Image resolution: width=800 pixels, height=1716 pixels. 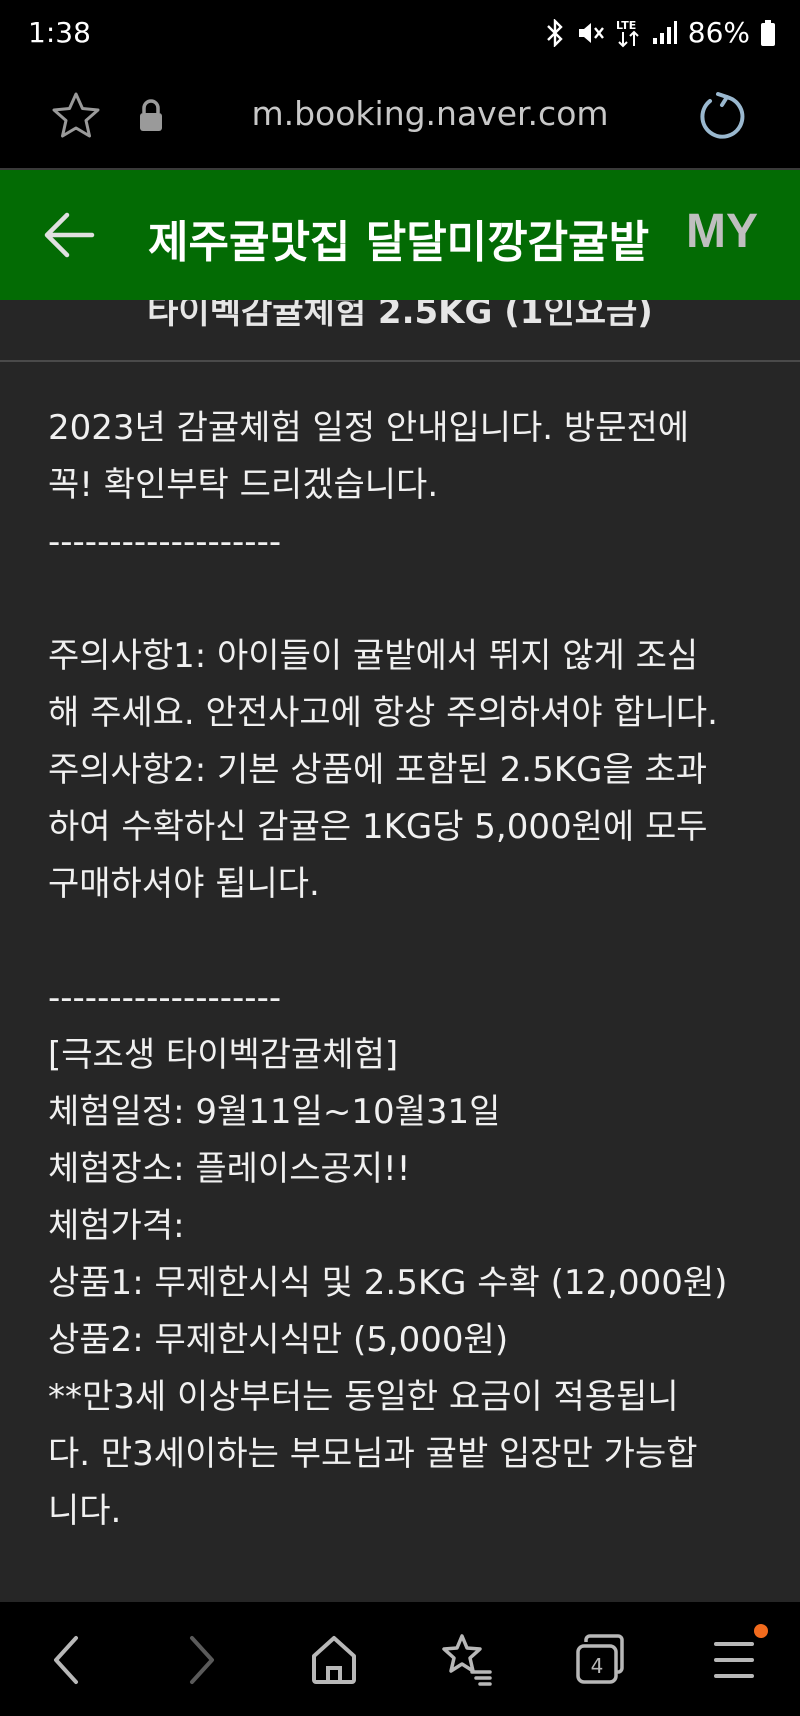 What do you see at coordinates (243, 485) in the screenshot?
I see `notice-line: 꼭! 확인부탁 드리겠습니다.` at bounding box center [243, 485].